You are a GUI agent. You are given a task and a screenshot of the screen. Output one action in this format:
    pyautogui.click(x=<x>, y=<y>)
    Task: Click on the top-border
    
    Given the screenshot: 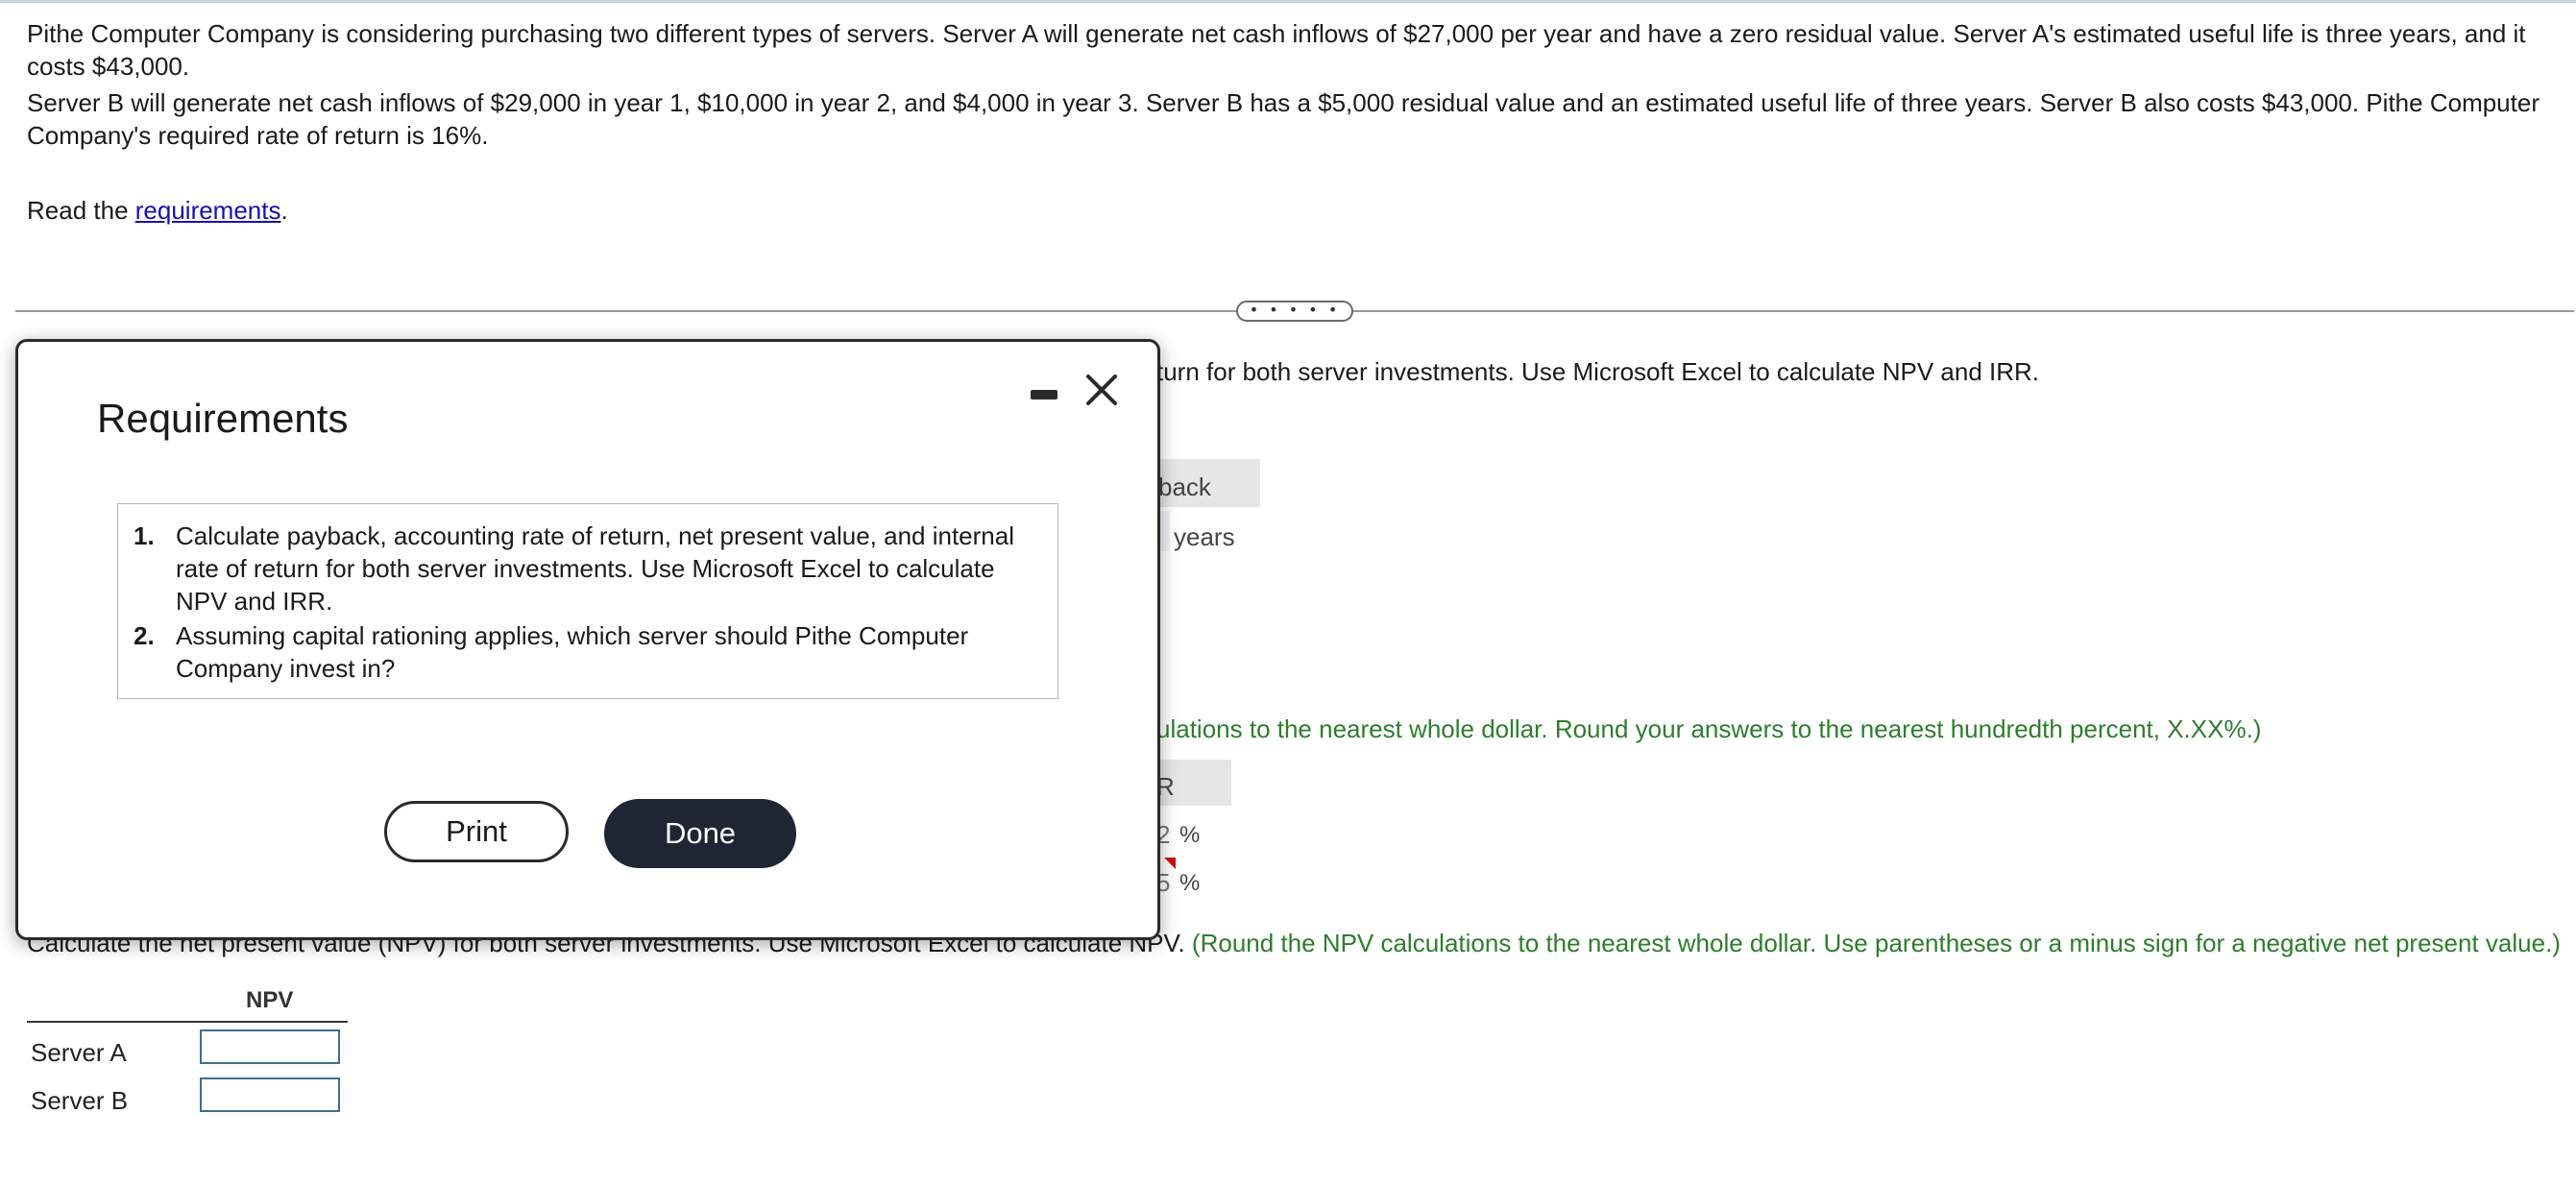 What is the action you would take?
    pyautogui.click(x=1288, y=2)
    